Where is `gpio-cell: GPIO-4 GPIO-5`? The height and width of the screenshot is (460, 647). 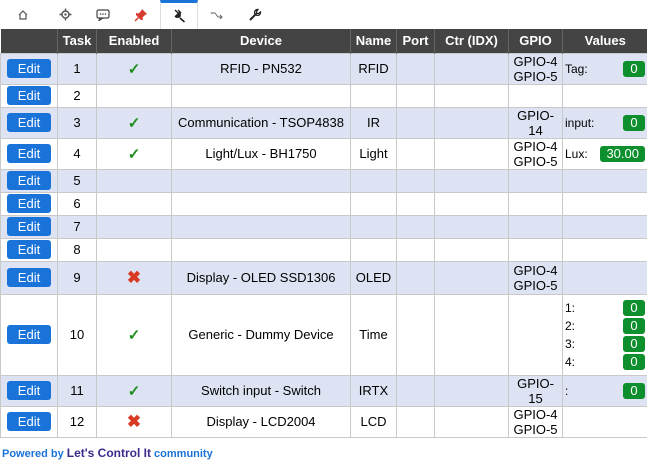
gpio-cell: GPIO-4 GPIO-5 is located at coordinates (535, 421).